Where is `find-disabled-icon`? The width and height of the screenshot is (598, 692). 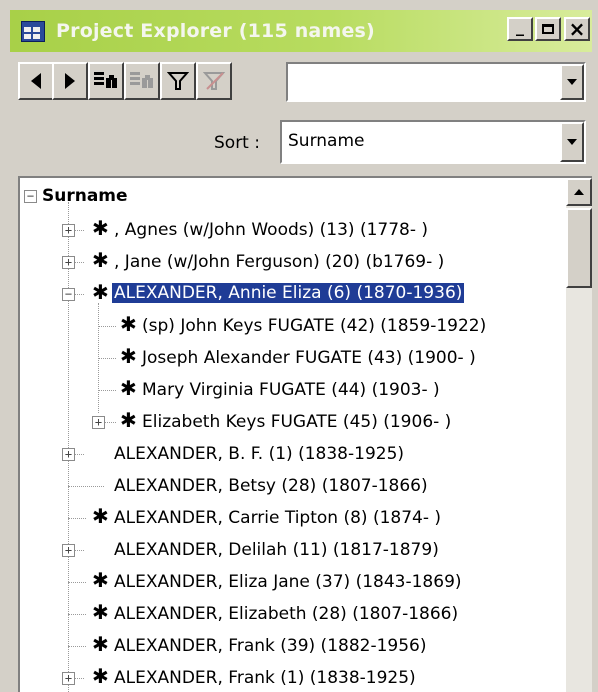
find-disabled-icon is located at coordinates (141, 80).